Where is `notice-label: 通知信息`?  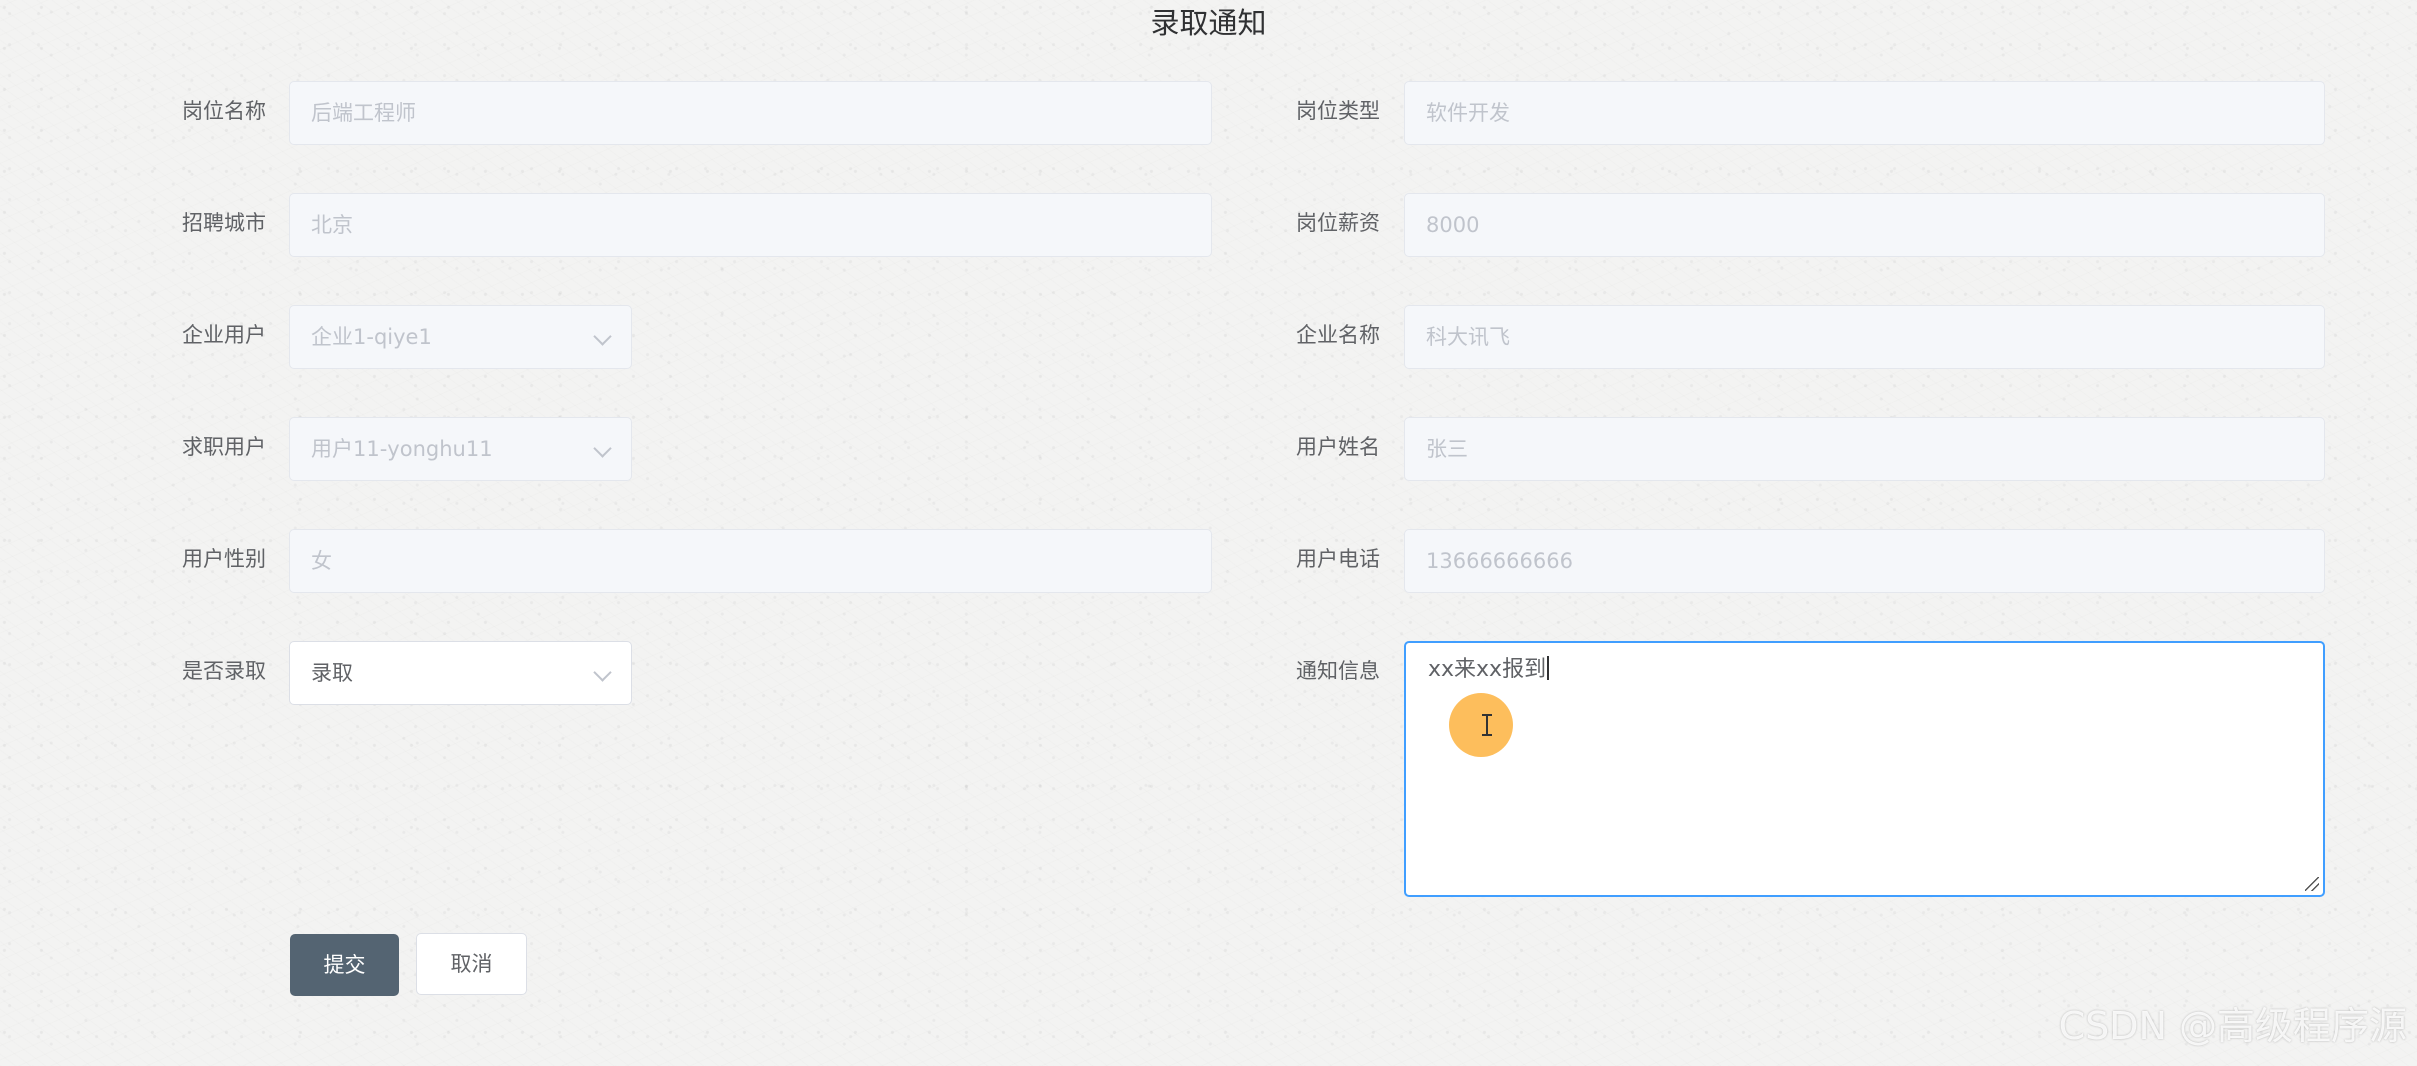
notice-label: 通知信息 is located at coordinates (1338, 671).